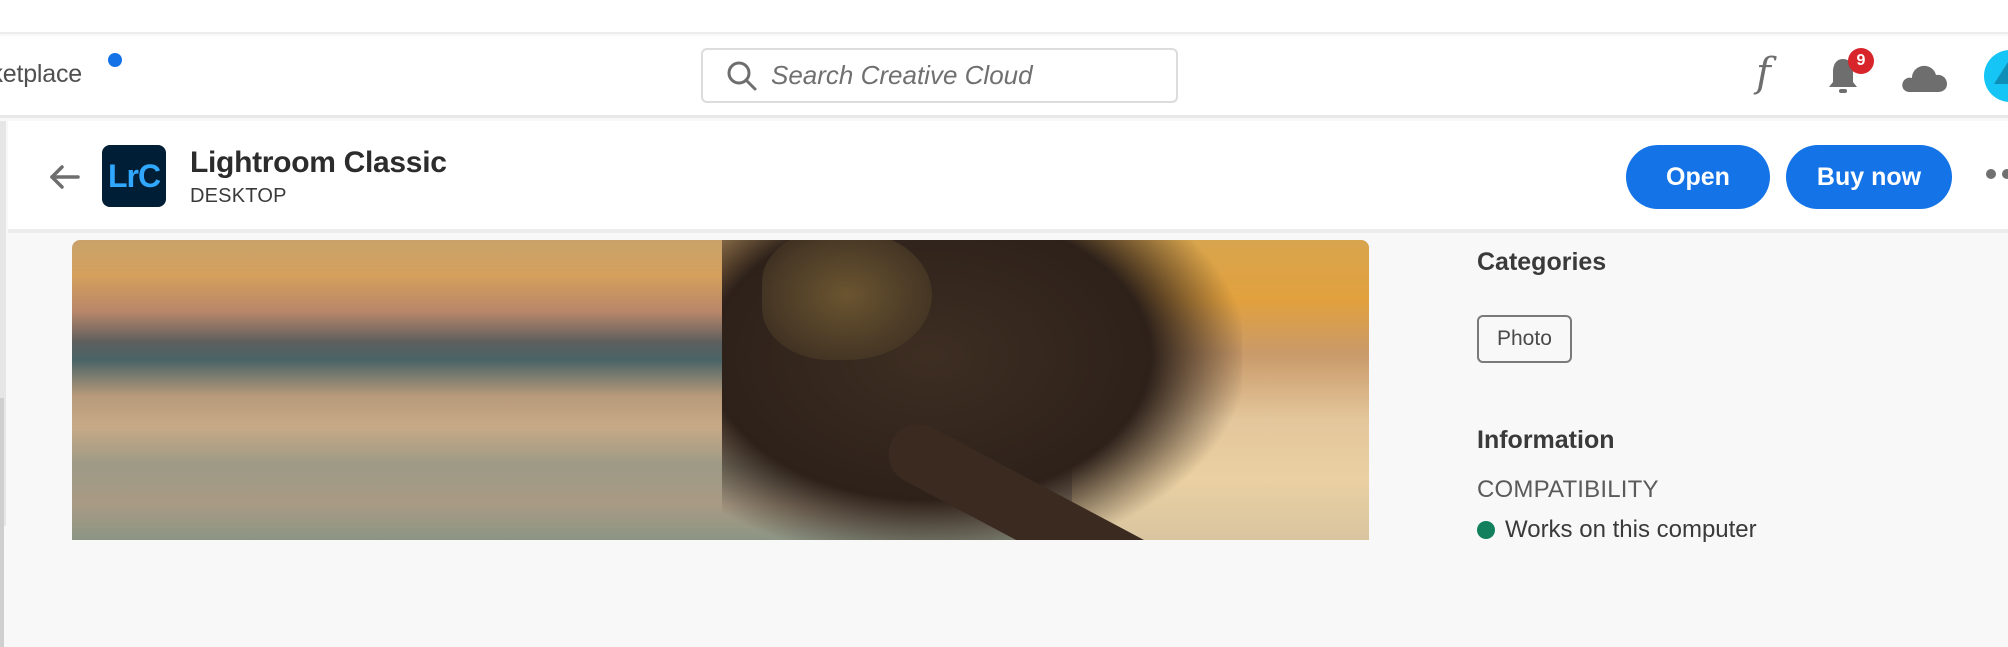  What do you see at coordinates (1546, 440) in the screenshot?
I see `information-heading: Information` at bounding box center [1546, 440].